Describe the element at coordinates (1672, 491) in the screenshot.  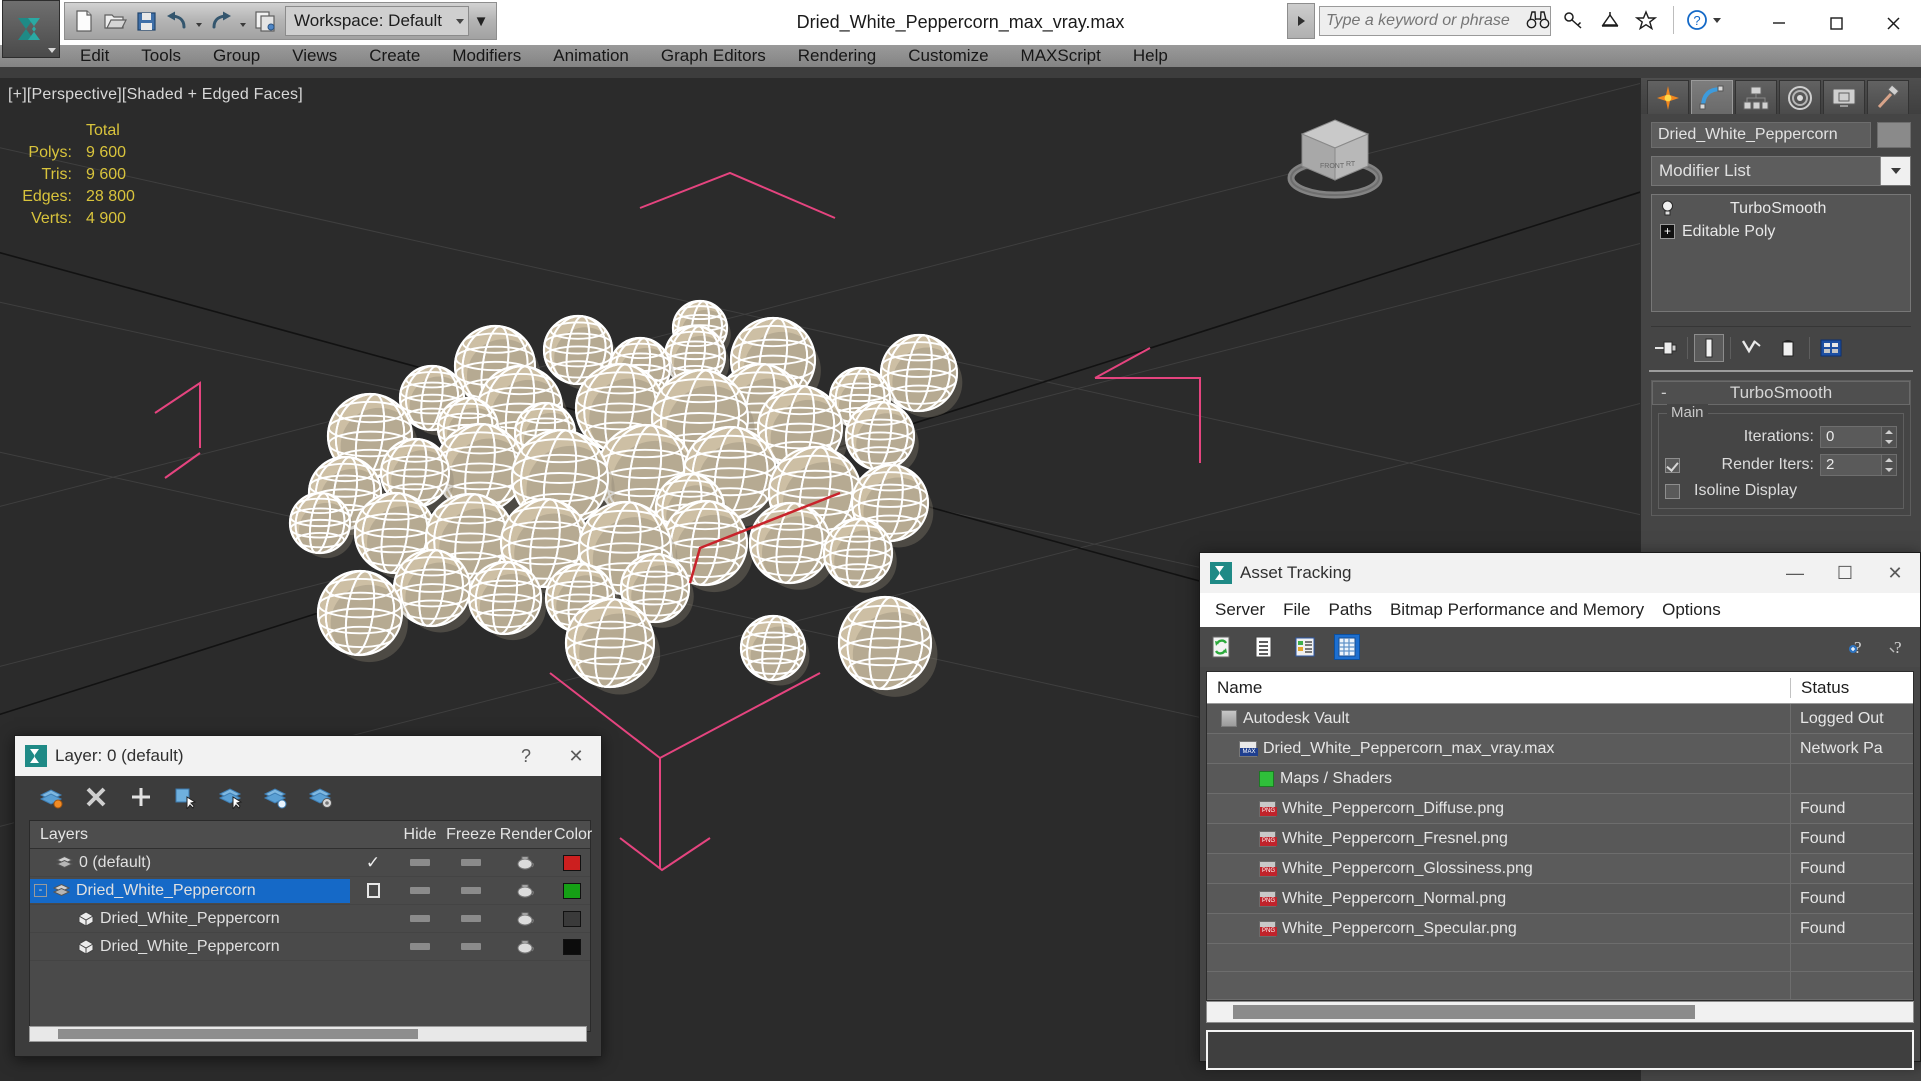
I see `isoline-display-checkbox` at that location.